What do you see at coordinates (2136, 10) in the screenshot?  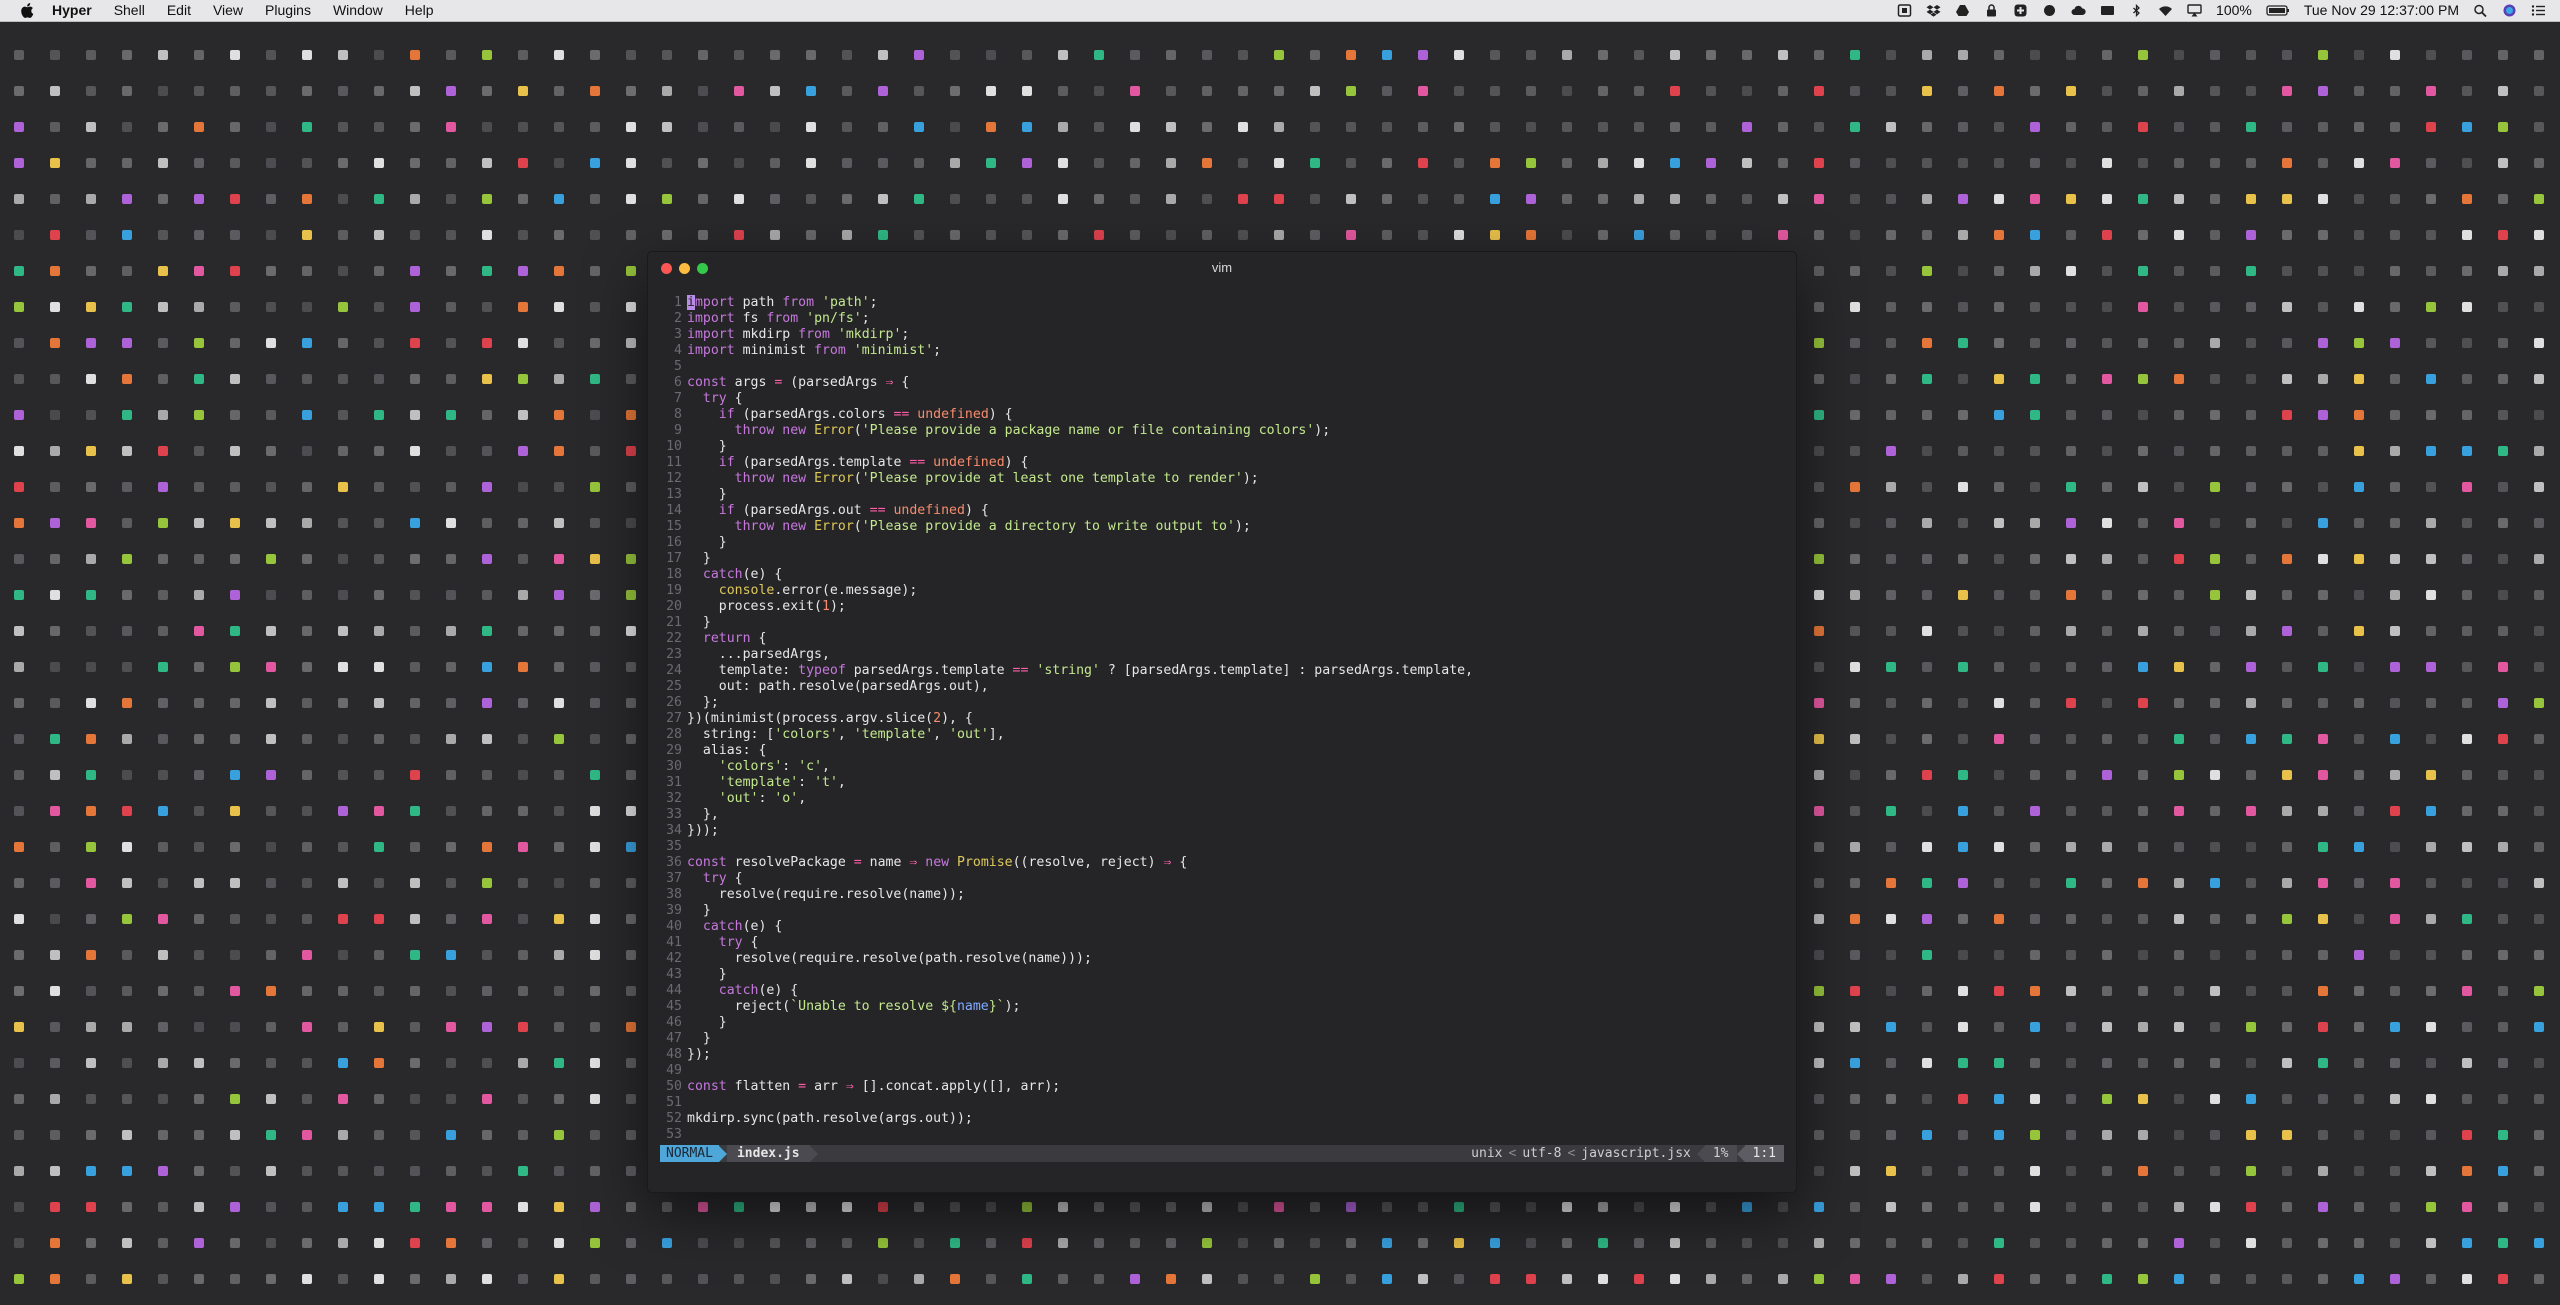 I see `bluetooth-icon` at bounding box center [2136, 10].